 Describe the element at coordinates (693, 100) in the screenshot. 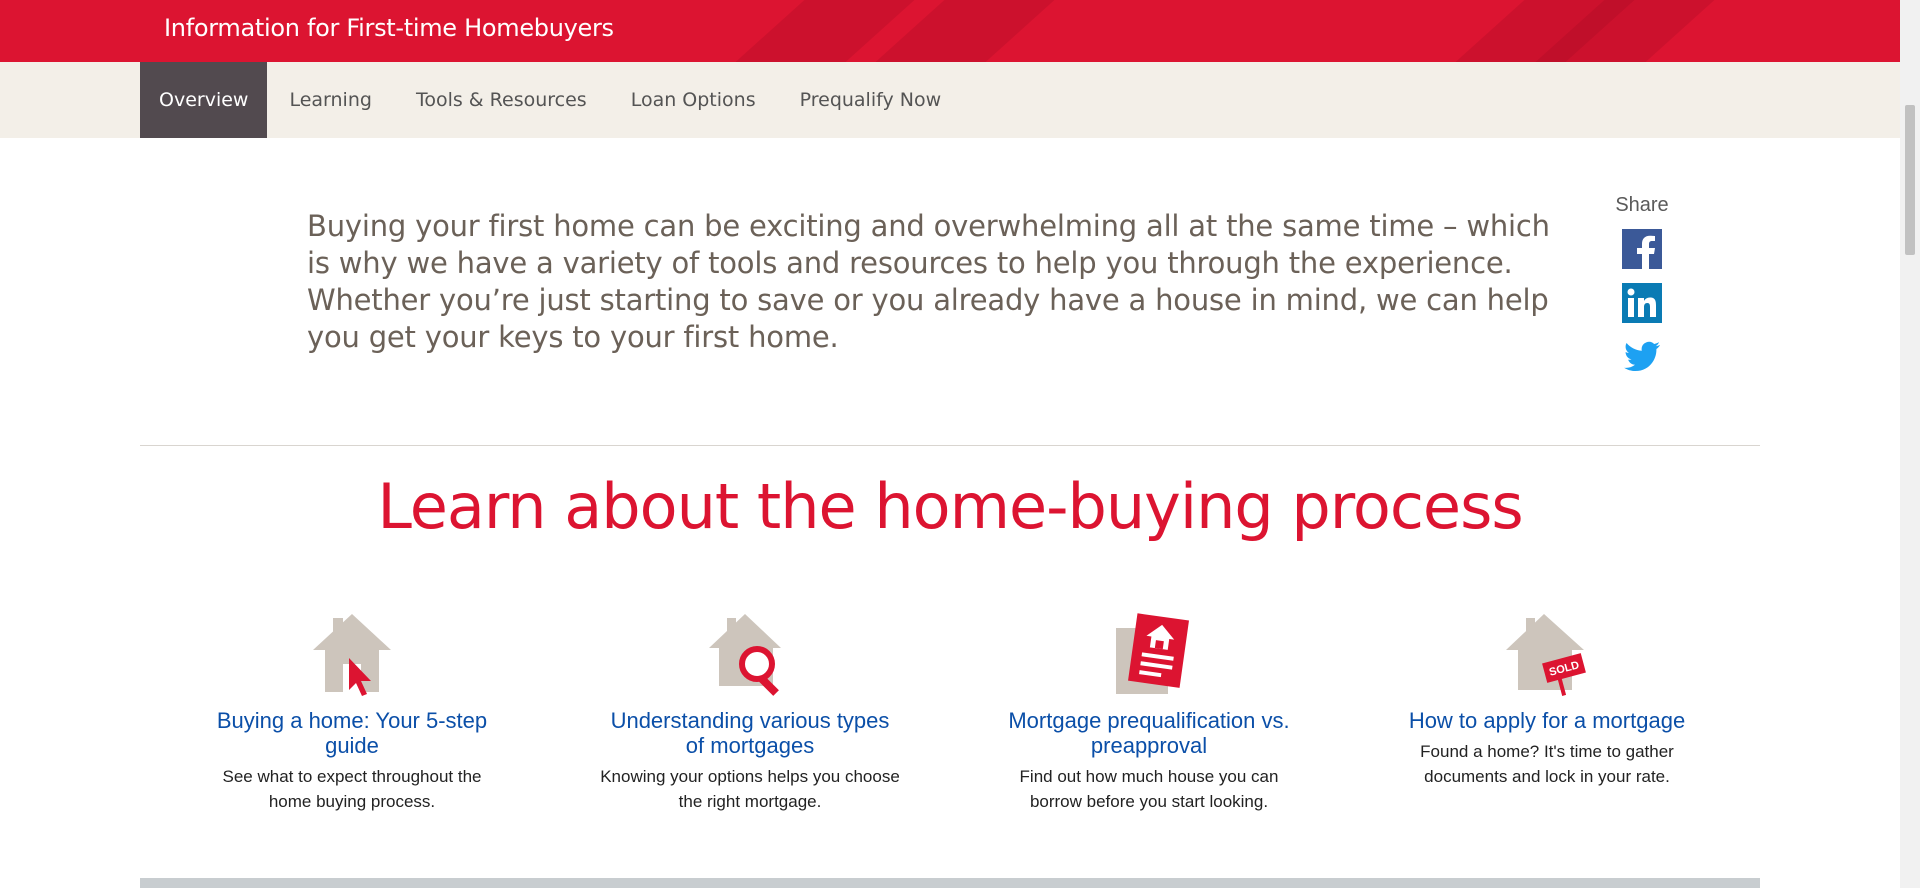

I see `tab-loan-options: Loan Options` at that location.